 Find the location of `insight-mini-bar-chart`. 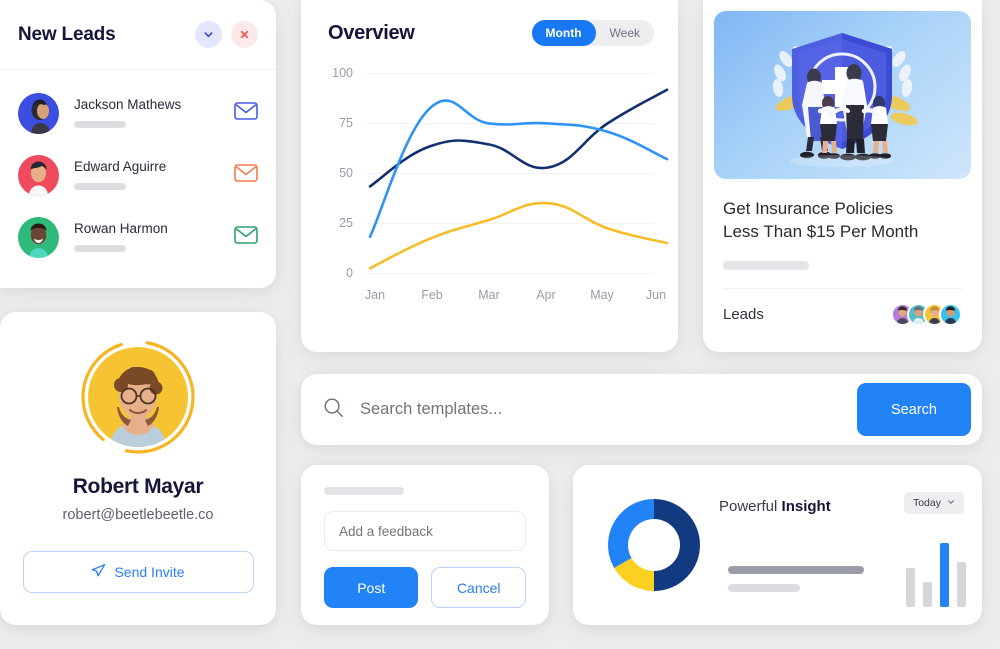

insight-mini-bar-chart is located at coordinates (936, 575).